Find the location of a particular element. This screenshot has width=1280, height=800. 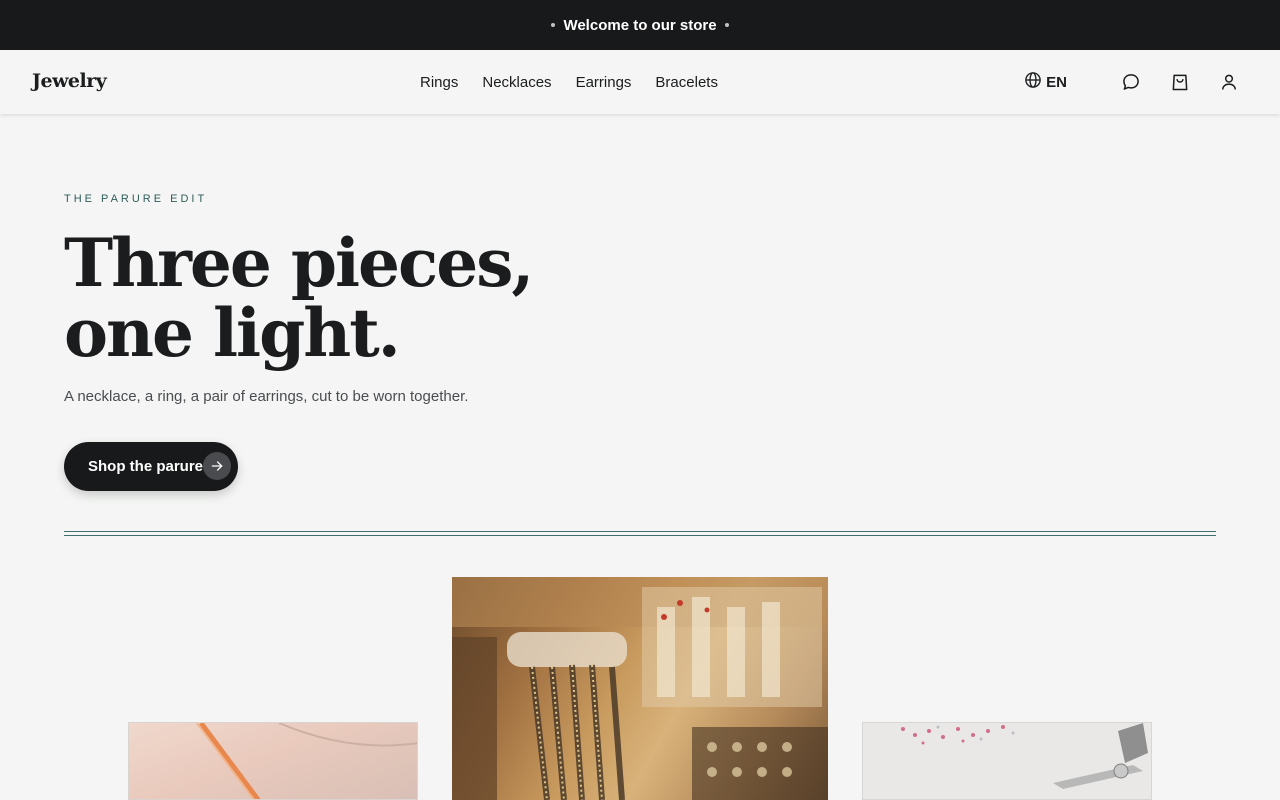

header-tools: EN is located at coordinates (1132, 82).